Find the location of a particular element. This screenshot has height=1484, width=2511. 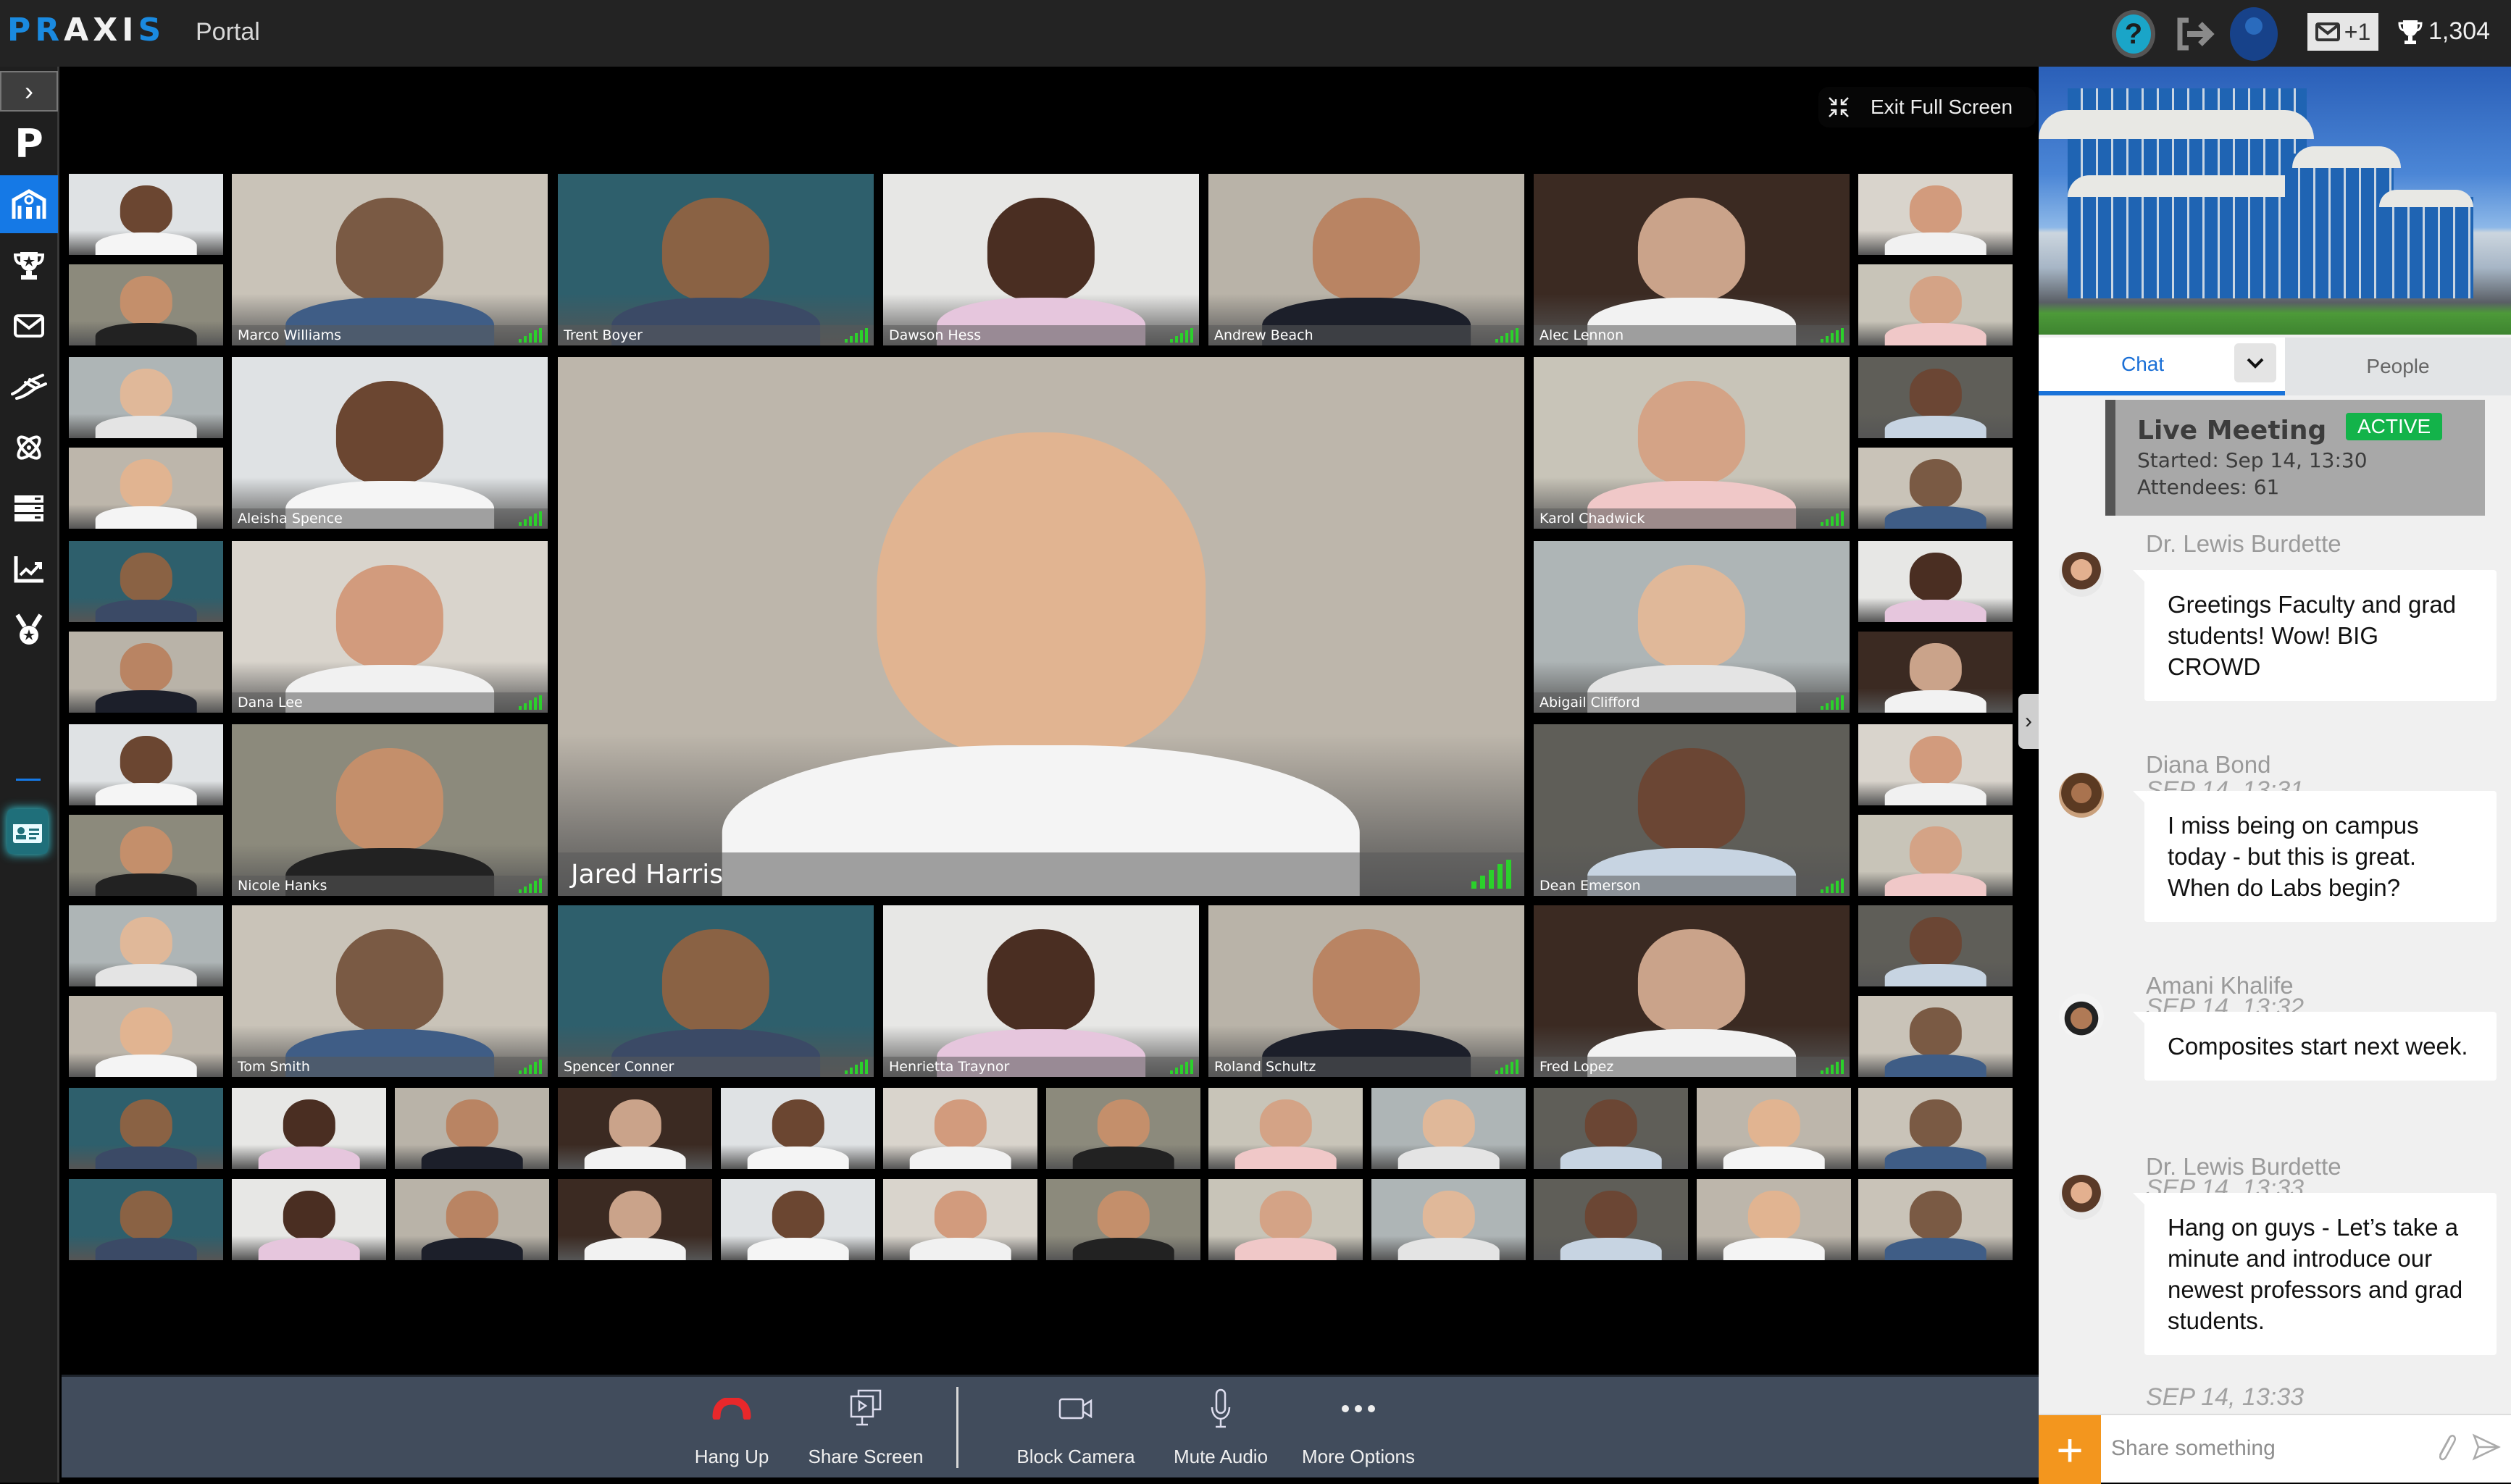

participant-tile: Marco Williams is located at coordinates (390, 259).